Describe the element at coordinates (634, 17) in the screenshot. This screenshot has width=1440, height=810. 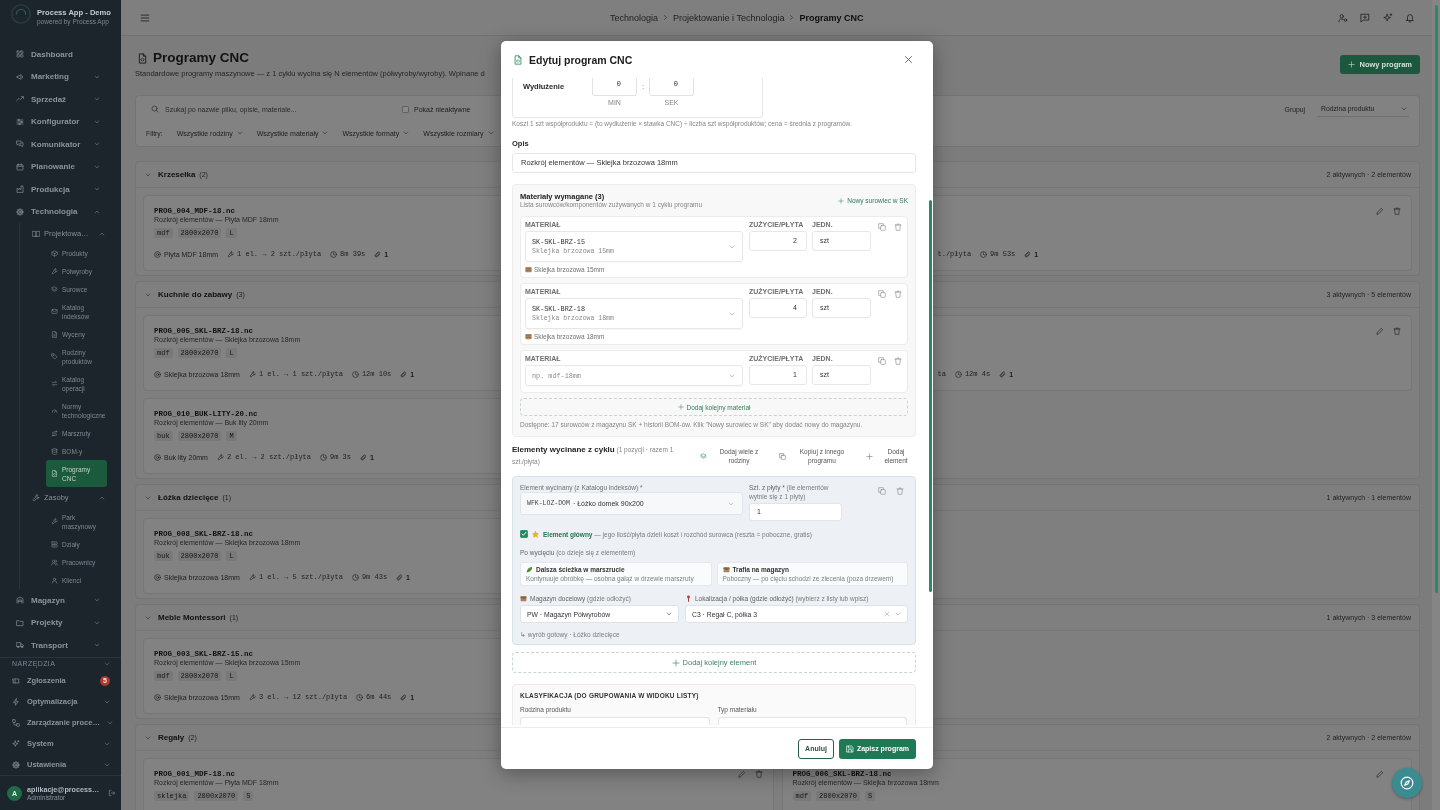
I see `breadcrumb-link: Technologia` at that location.